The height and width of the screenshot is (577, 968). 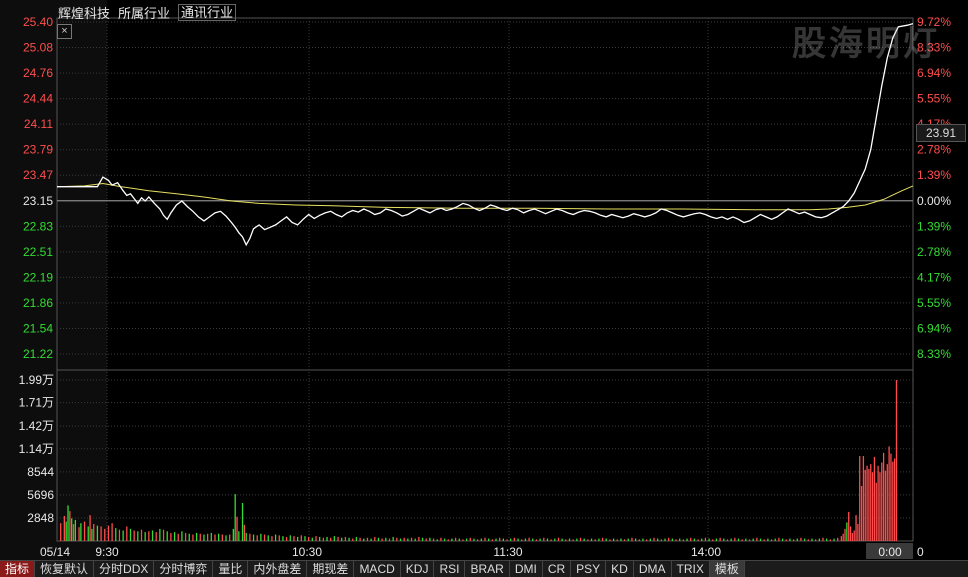 I want to click on indicator-tab: 内外盘差, so click(x=278, y=569).